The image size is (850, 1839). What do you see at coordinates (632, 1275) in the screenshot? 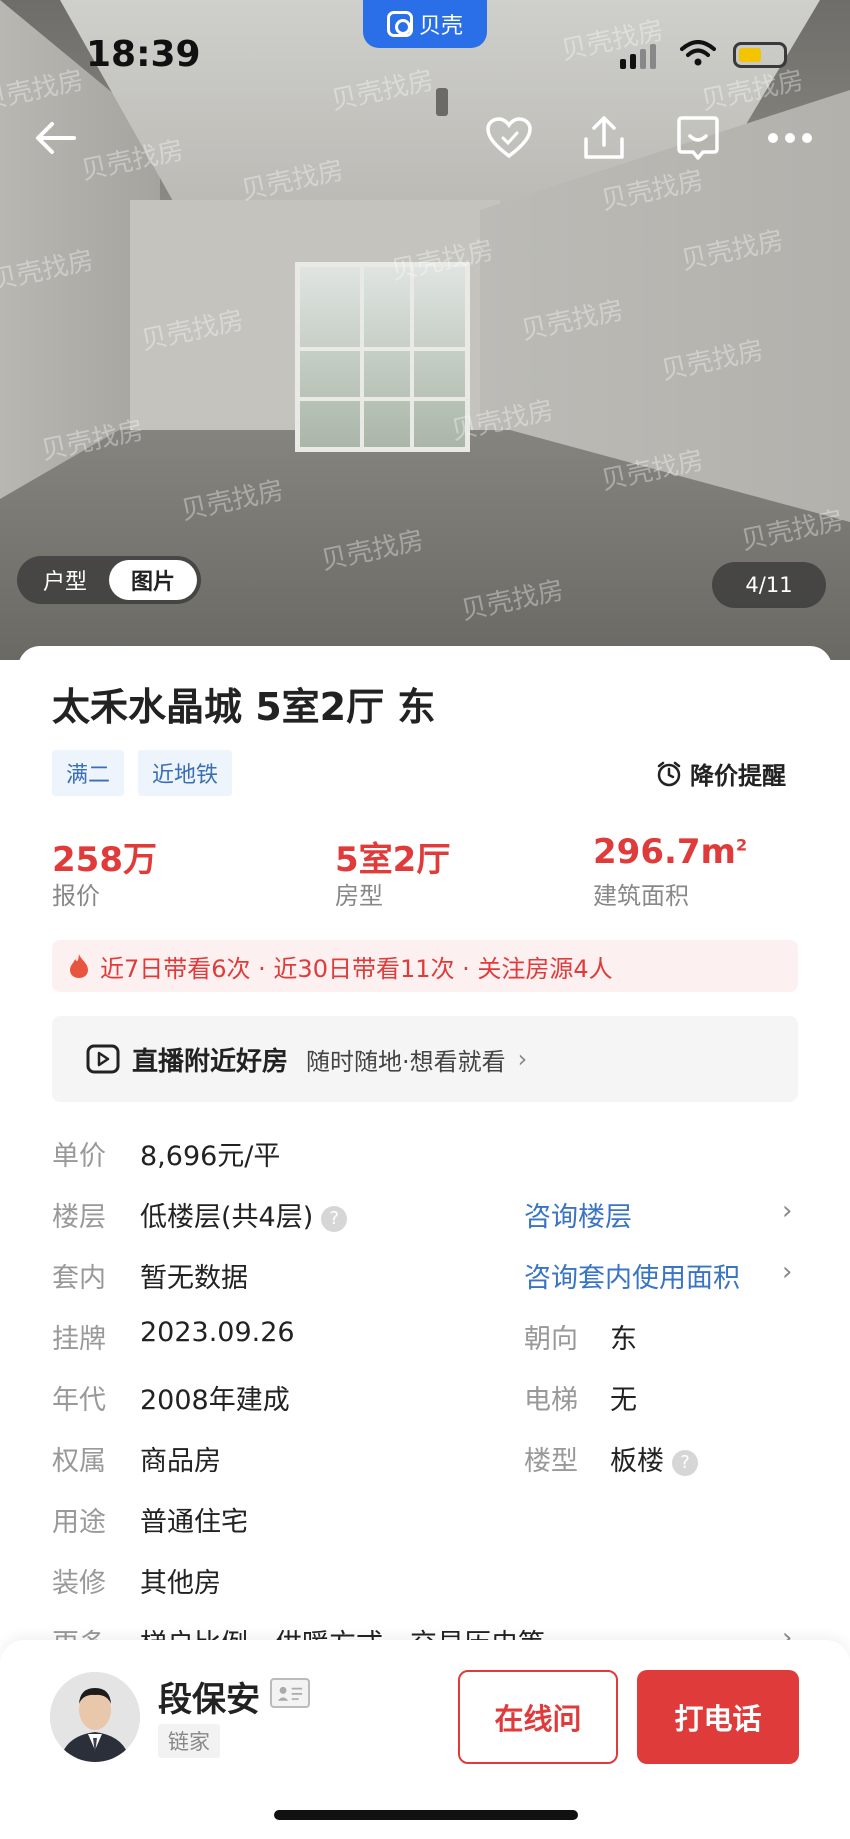
I see `consult-inner-area-link: 咨询套内使用面积` at bounding box center [632, 1275].